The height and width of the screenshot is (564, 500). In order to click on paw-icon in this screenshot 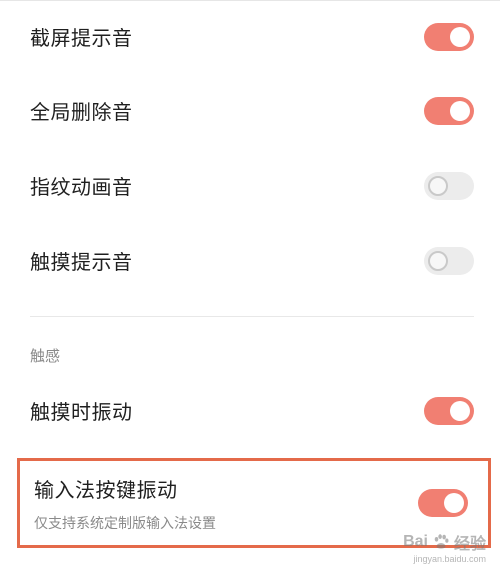, I will do `click(441, 541)`.